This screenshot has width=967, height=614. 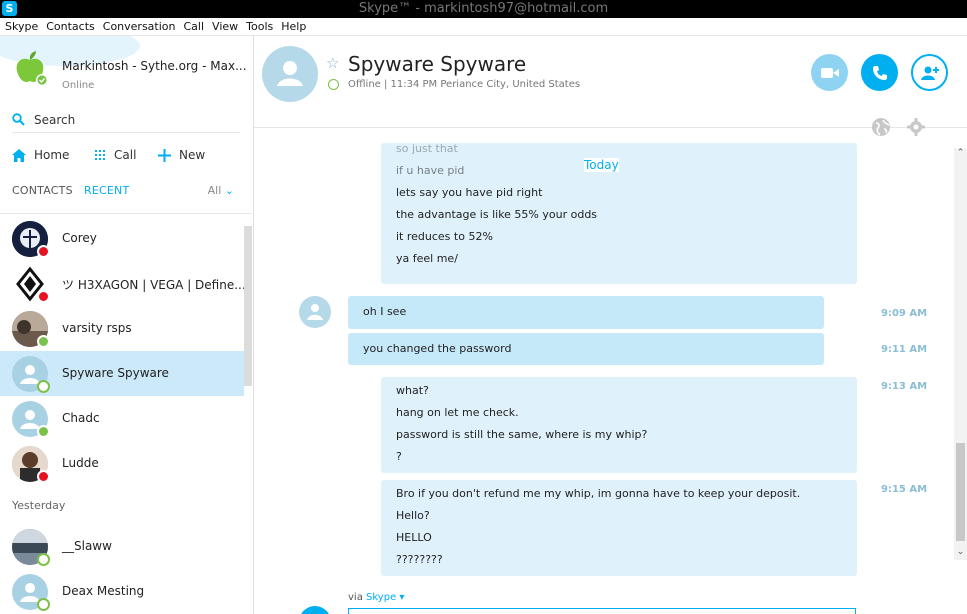 I want to click on home-icon, so click(x=19, y=155).